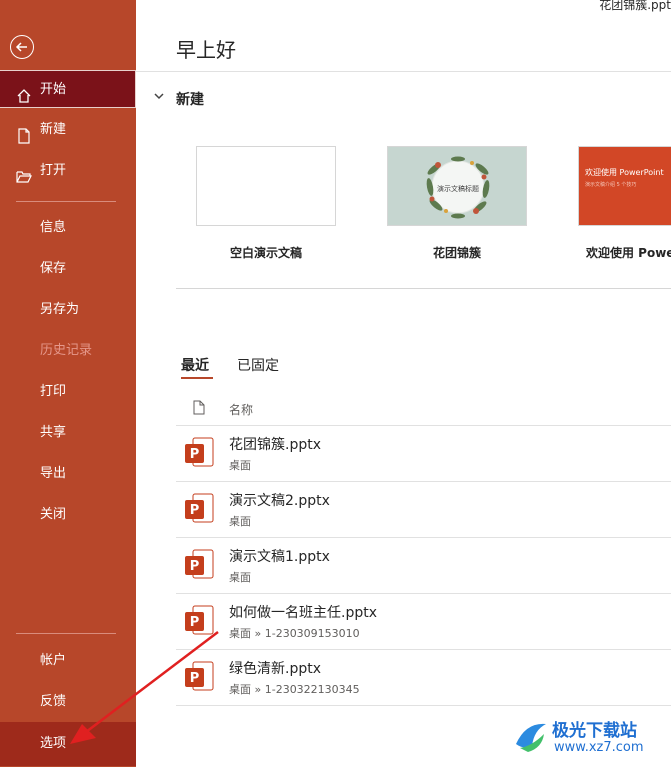 Image resolution: width=671 pixels, height=767 pixels. What do you see at coordinates (68, 661) in the screenshot?
I see `sidebar-item-account: 帐户` at bounding box center [68, 661].